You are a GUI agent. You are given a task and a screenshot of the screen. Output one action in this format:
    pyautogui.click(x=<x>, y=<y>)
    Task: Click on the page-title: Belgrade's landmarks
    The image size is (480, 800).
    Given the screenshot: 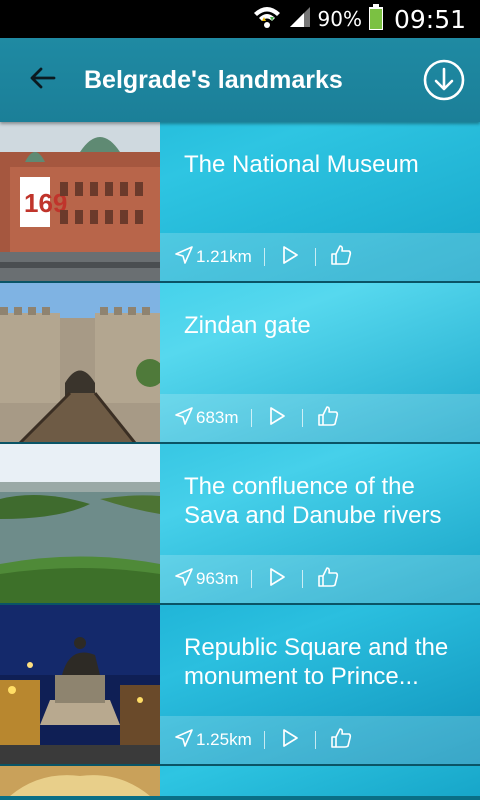 What is the action you would take?
    pyautogui.click(x=213, y=79)
    